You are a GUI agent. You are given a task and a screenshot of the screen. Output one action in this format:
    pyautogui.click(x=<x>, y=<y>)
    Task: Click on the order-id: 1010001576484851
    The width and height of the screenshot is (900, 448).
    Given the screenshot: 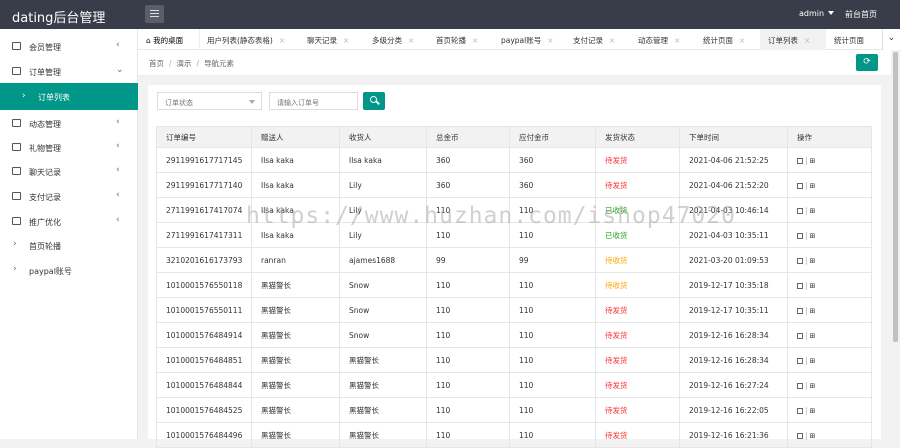 What is the action you would take?
    pyautogui.click(x=204, y=360)
    